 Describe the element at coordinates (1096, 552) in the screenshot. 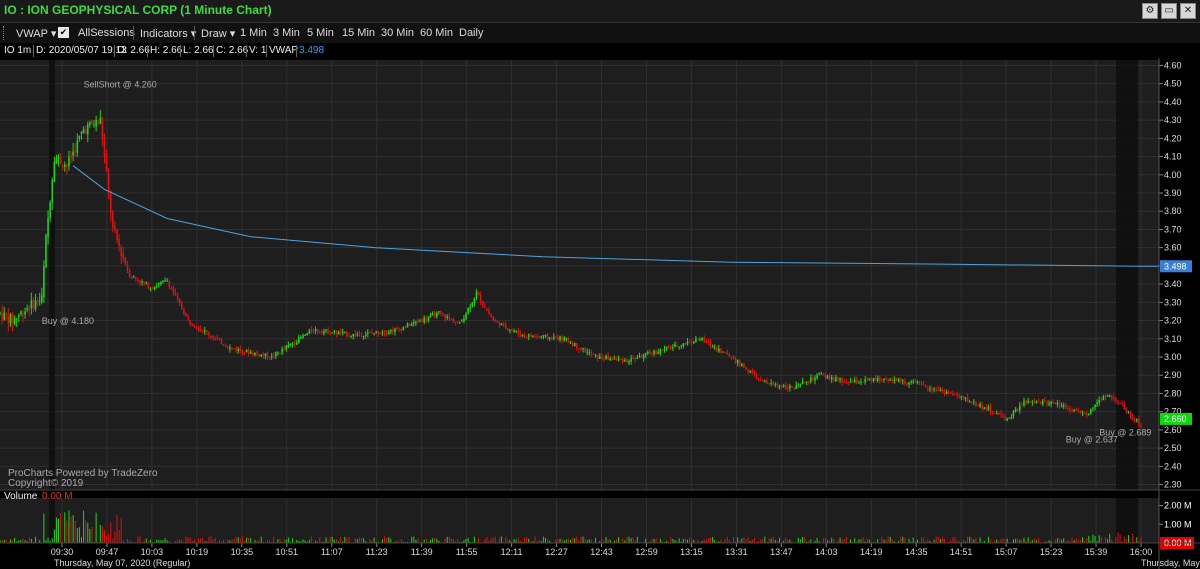

I see `x-tick-label: 15:39` at that location.